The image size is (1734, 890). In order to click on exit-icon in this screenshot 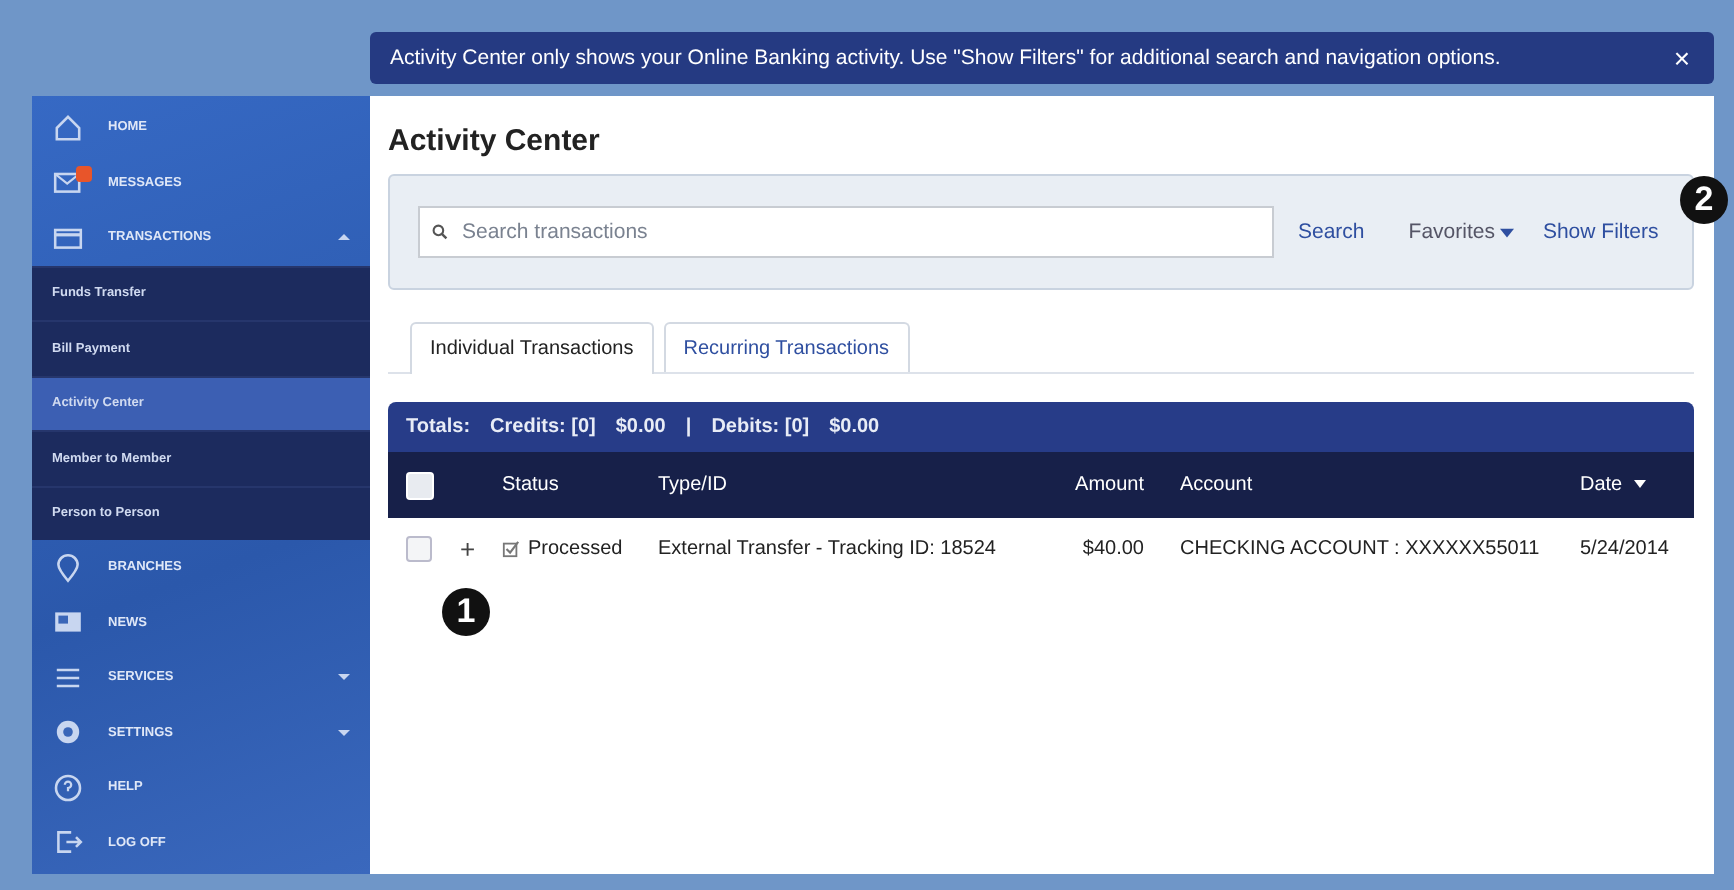, I will do `click(68, 842)`.